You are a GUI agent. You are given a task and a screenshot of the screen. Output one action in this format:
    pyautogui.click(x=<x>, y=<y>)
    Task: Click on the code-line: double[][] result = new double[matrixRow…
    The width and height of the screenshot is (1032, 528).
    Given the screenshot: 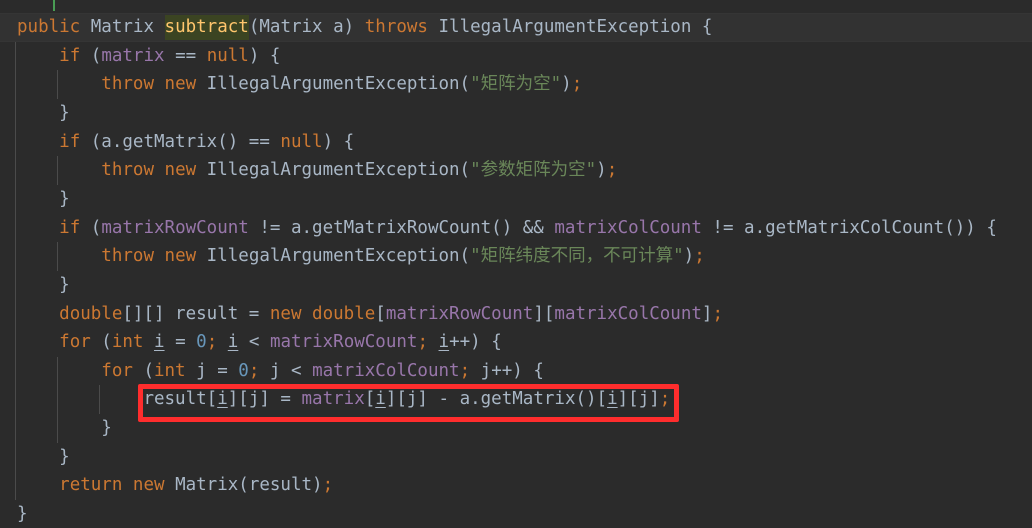 What is the action you would take?
    pyautogui.click(x=516, y=314)
    